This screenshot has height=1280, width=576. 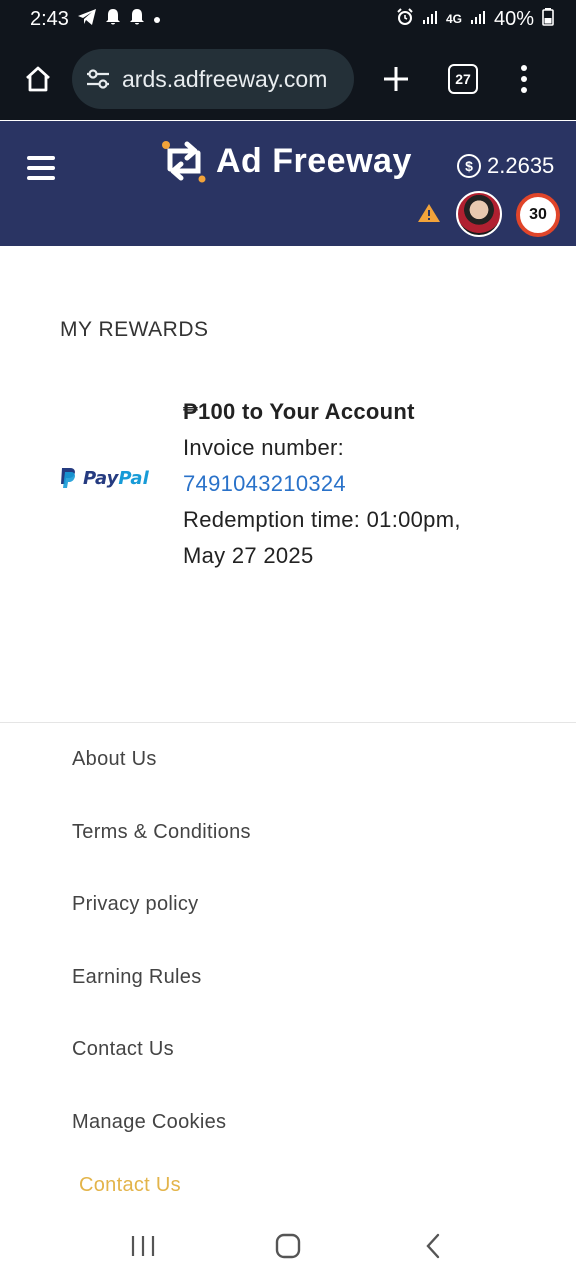 What do you see at coordinates (161, 778) in the screenshot?
I see `footer-link-about-us: About Us` at bounding box center [161, 778].